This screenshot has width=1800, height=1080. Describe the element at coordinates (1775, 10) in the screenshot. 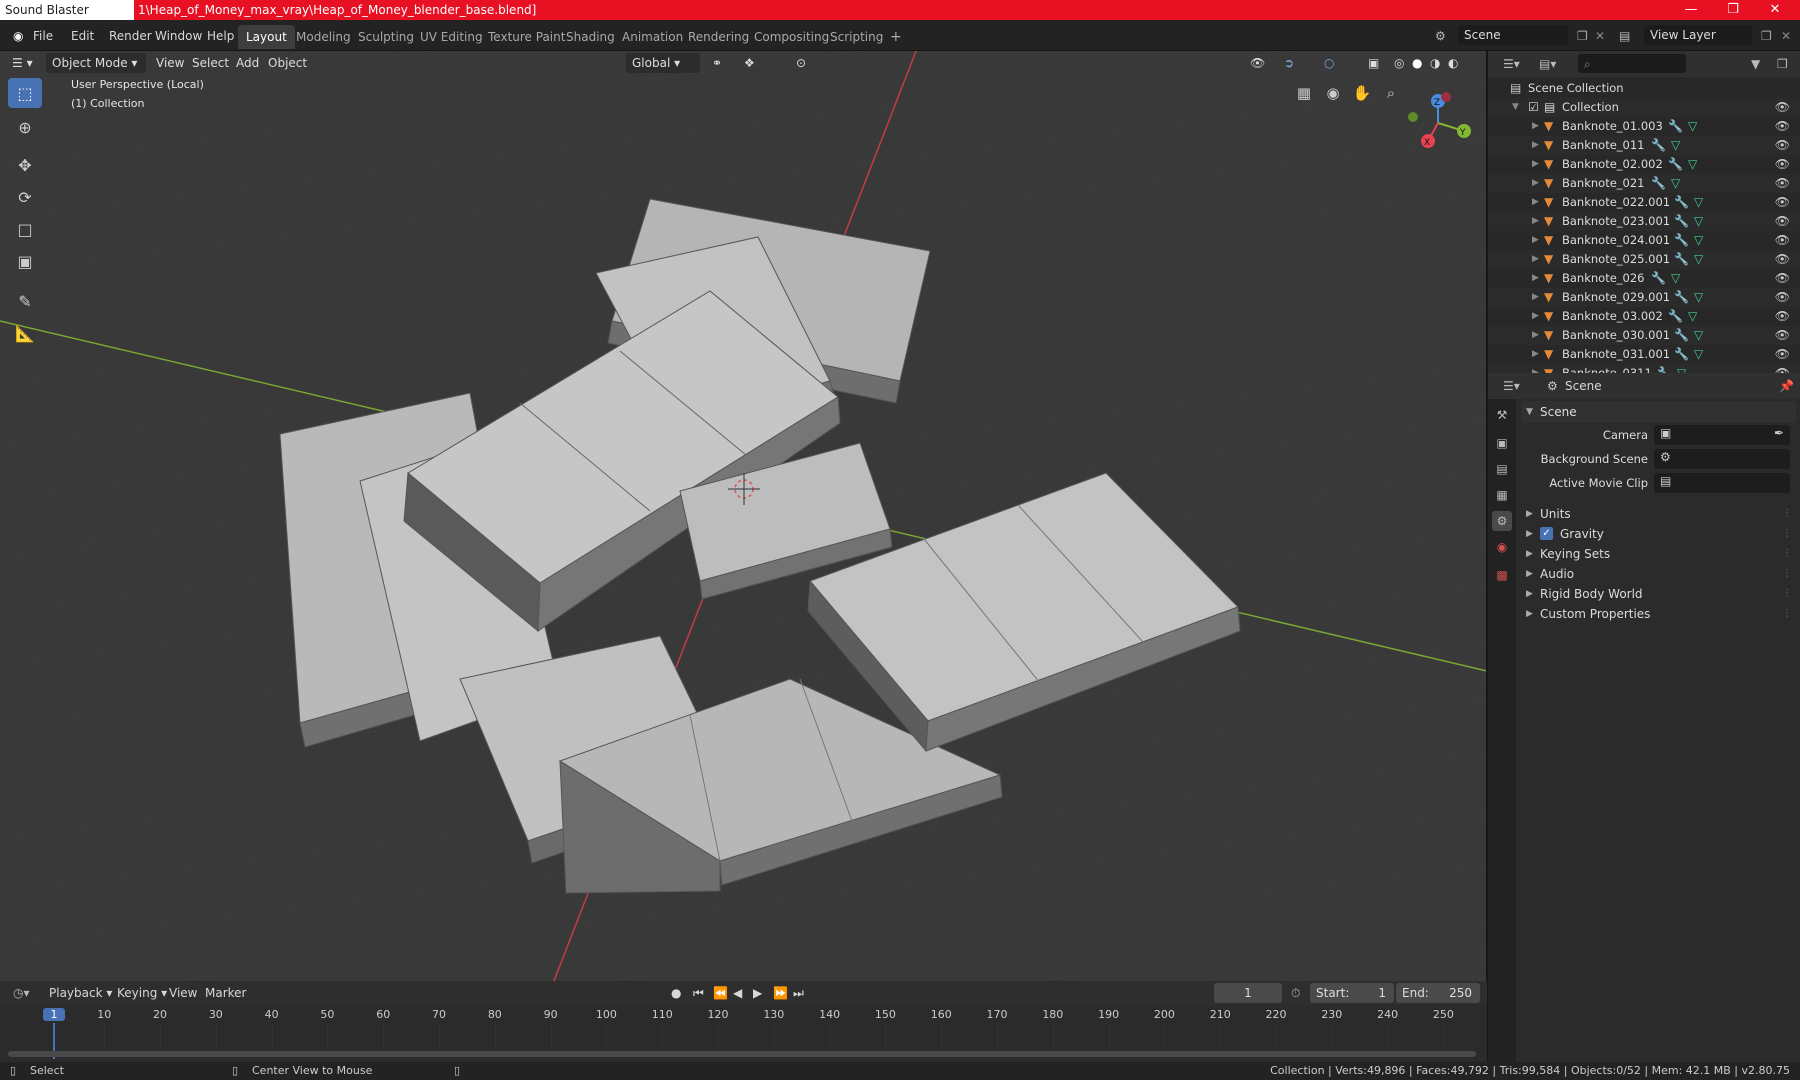

I see `close-icon: ✕` at that location.